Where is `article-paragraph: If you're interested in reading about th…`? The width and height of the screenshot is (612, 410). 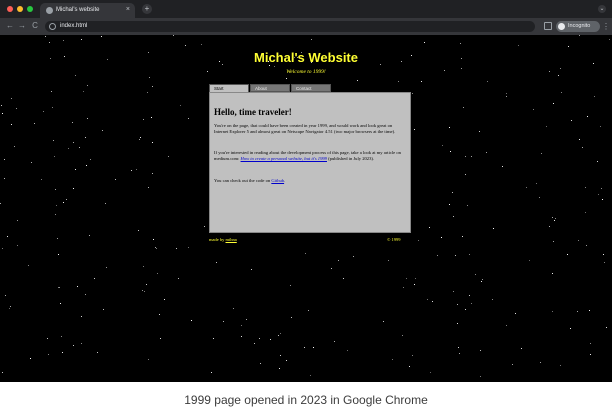
article-paragraph: If you're interested in reading about th… is located at coordinates (310, 156).